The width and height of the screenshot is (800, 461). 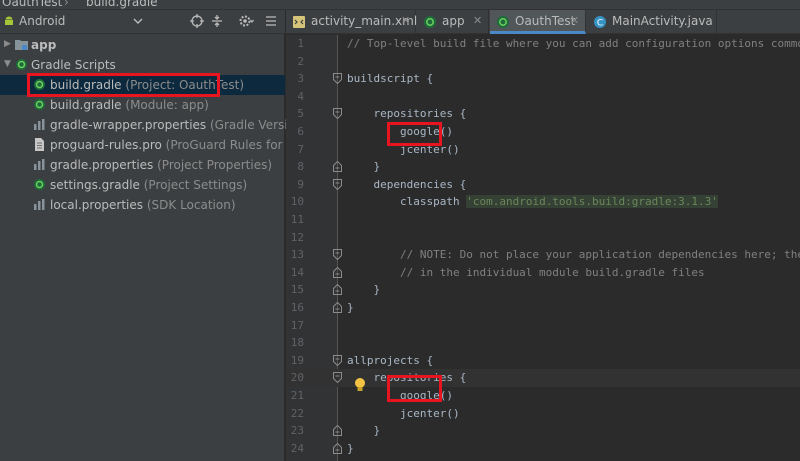 I want to click on code-line: 25, so click(x=543, y=459).